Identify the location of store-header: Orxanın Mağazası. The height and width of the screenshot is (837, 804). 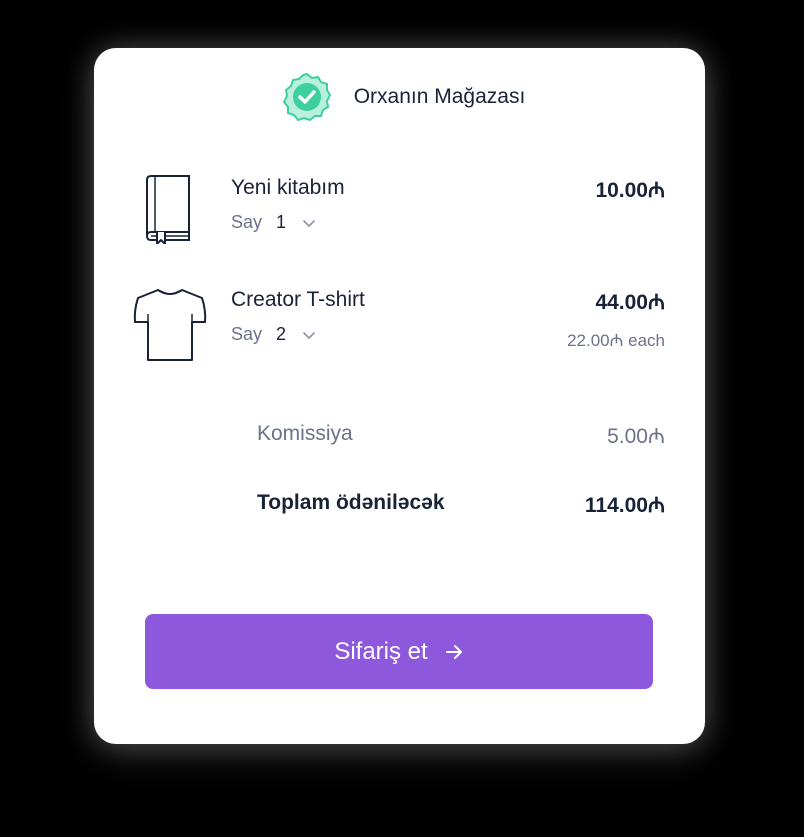
(399, 97).